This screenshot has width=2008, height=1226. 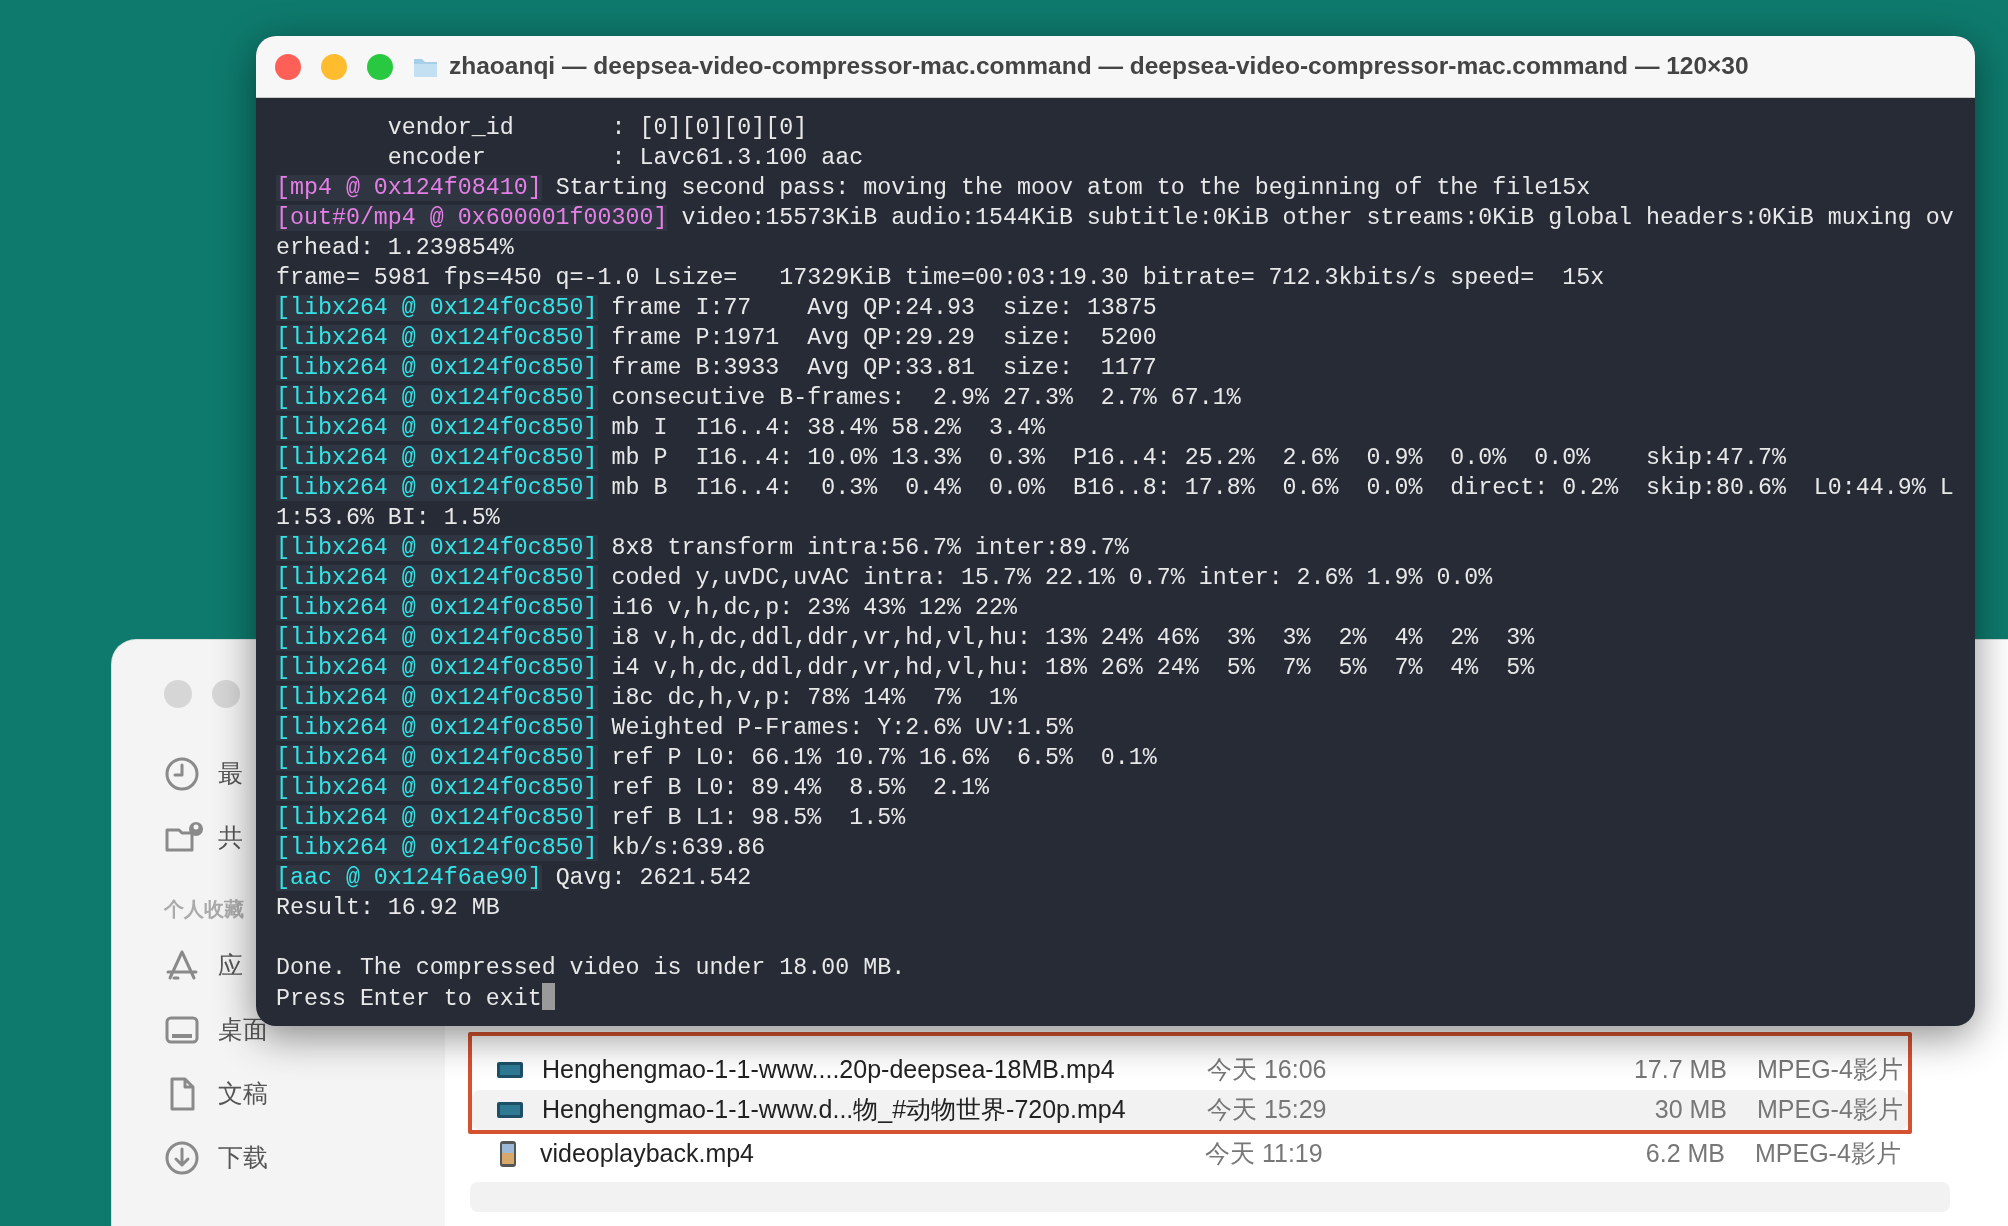 What do you see at coordinates (1052, 578) in the screenshot?
I see `log-text: coded y,uvDC,uvAC intra: 15.7% 22.1% 0.7% inter: 2.6% 1.9% 0.0%` at bounding box center [1052, 578].